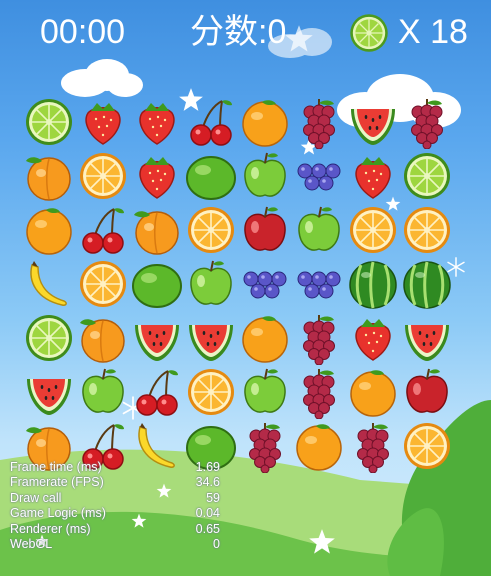 The width and height of the screenshot is (491, 576). Describe the element at coordinates (102, 341) in the screenshot. I see `peach-icon` at that location.